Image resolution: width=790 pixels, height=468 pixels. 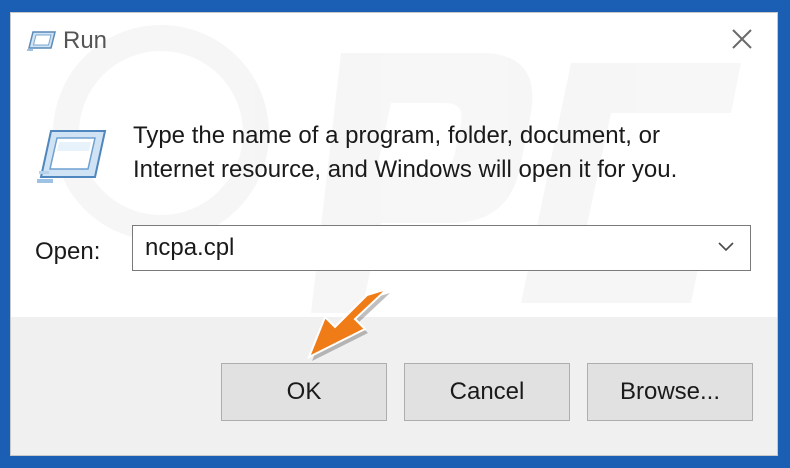 What do you see at coordinates (85, 40) in the screenshot?
I see `window-title: Run` at bounding box center [85, 40].